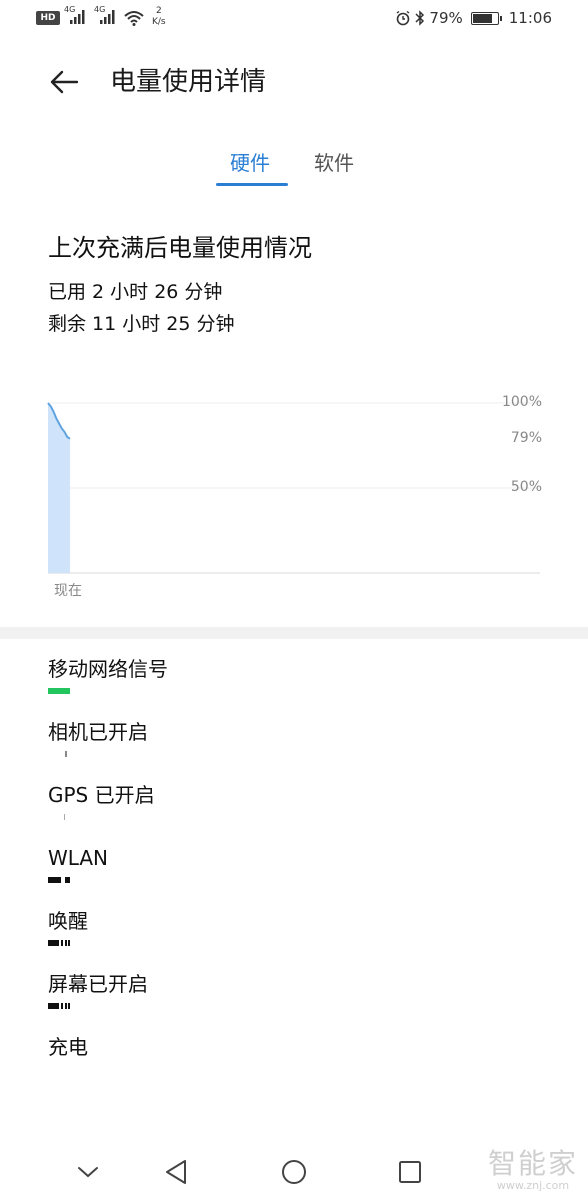 The width and height of the screenshot is (588, 1200). Describe the element at coordinates (521, 402) in the screenshot. I see `y-tick-100: 100%` at that location.